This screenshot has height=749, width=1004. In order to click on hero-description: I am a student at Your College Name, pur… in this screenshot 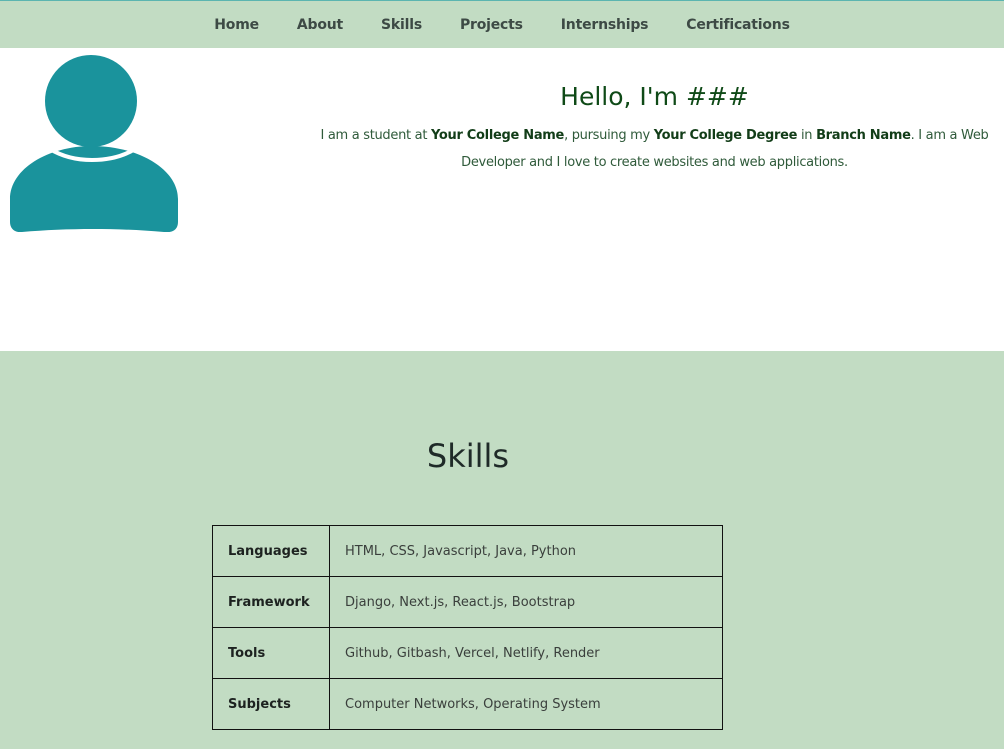, I will do `click(654, 149)`.